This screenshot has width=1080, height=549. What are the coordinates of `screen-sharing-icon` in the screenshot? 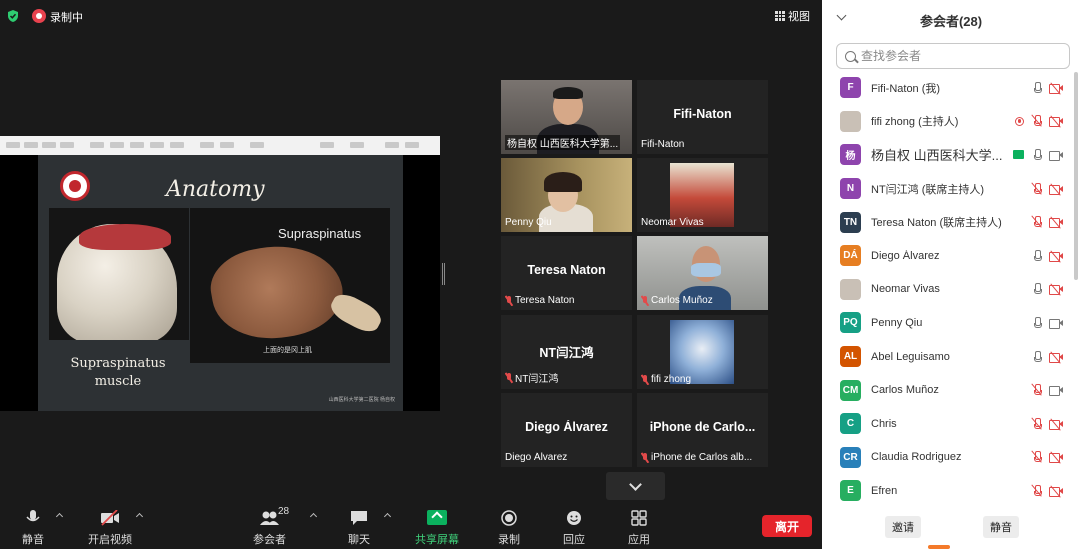 It's located at (1018, 155).